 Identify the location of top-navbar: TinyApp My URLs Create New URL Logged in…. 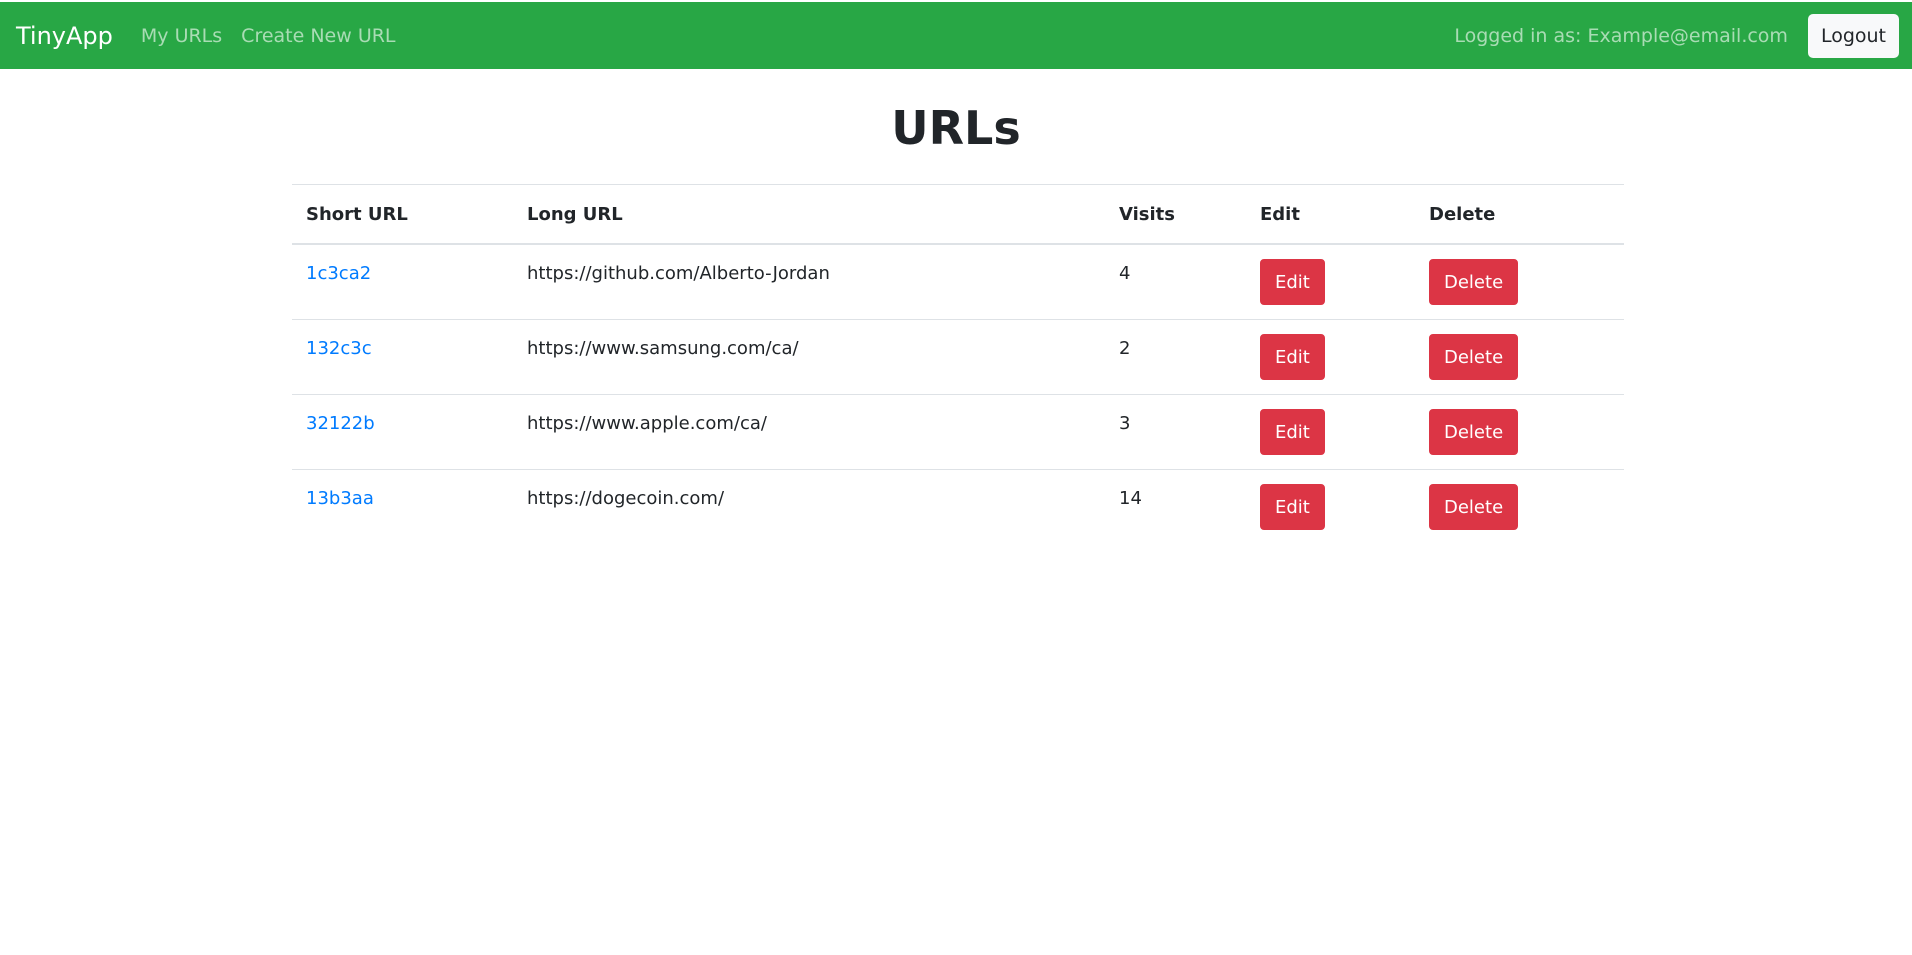
(956, 35).